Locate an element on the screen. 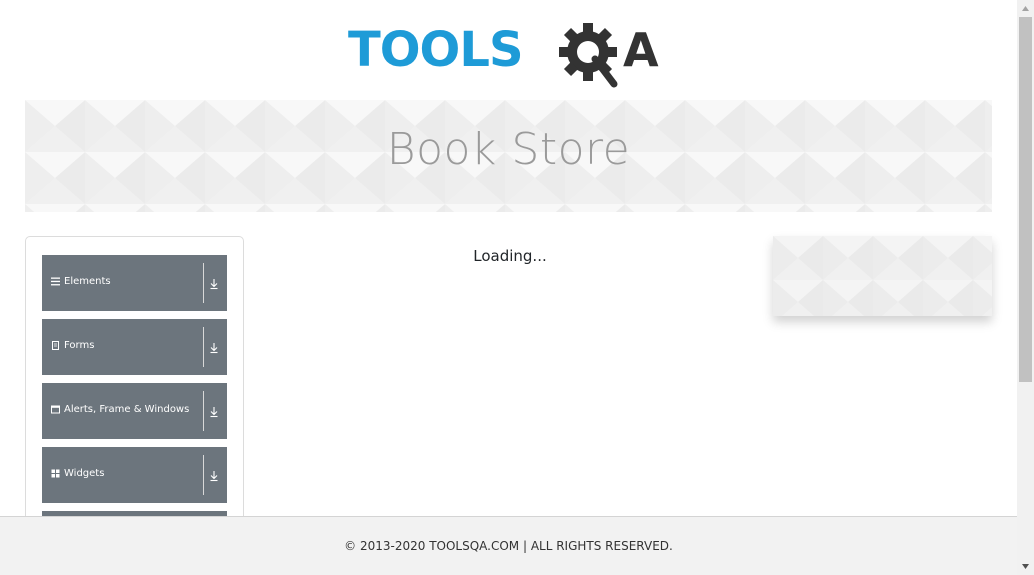 This screenshot has height=575, width=1034. document-icon is located at coordinates (55, 345).